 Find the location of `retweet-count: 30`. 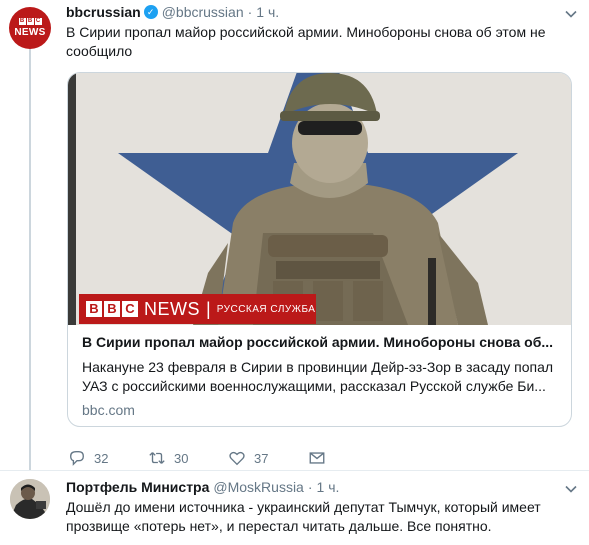

retweet-count: 30 is located at coordinates (181, 458).